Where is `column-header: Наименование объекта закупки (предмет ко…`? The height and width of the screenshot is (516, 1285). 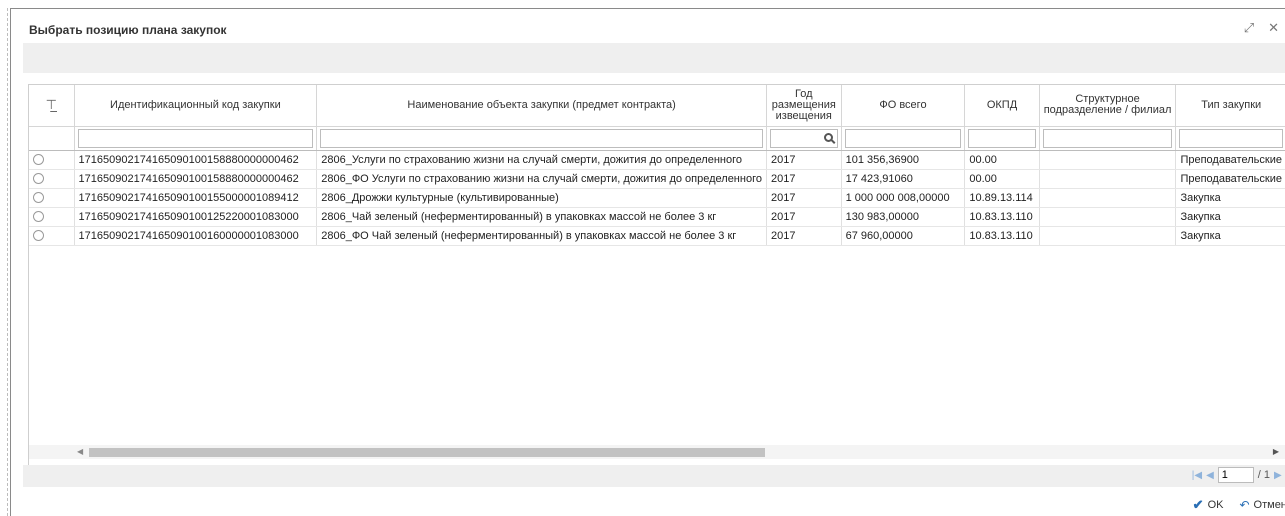 column-header: Наименование объекта закупки (предмет ко… is located at coordinates (541, 106).